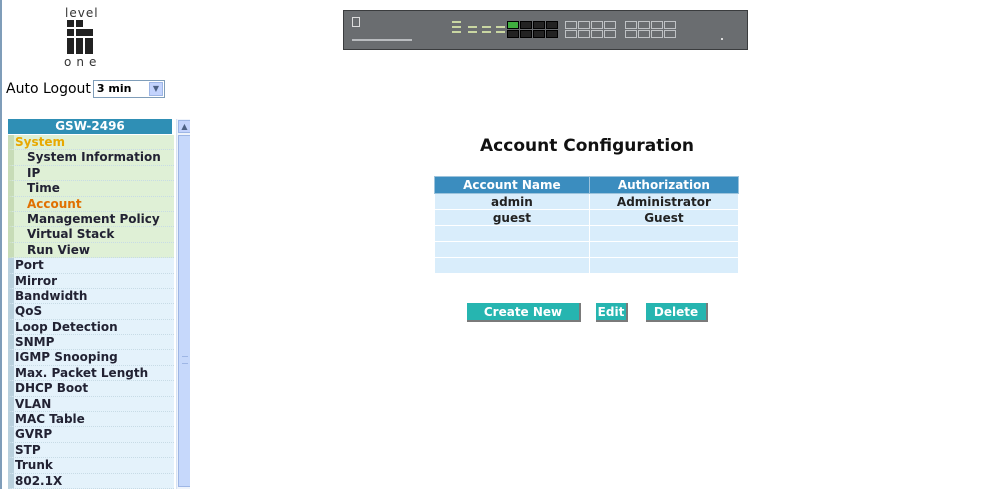 The image size is (992, 489). Describe the element at coordinates (91, 235) in the screenshot. I see `sidebar-item-virtual-stack: Virtual Stack` at that location.